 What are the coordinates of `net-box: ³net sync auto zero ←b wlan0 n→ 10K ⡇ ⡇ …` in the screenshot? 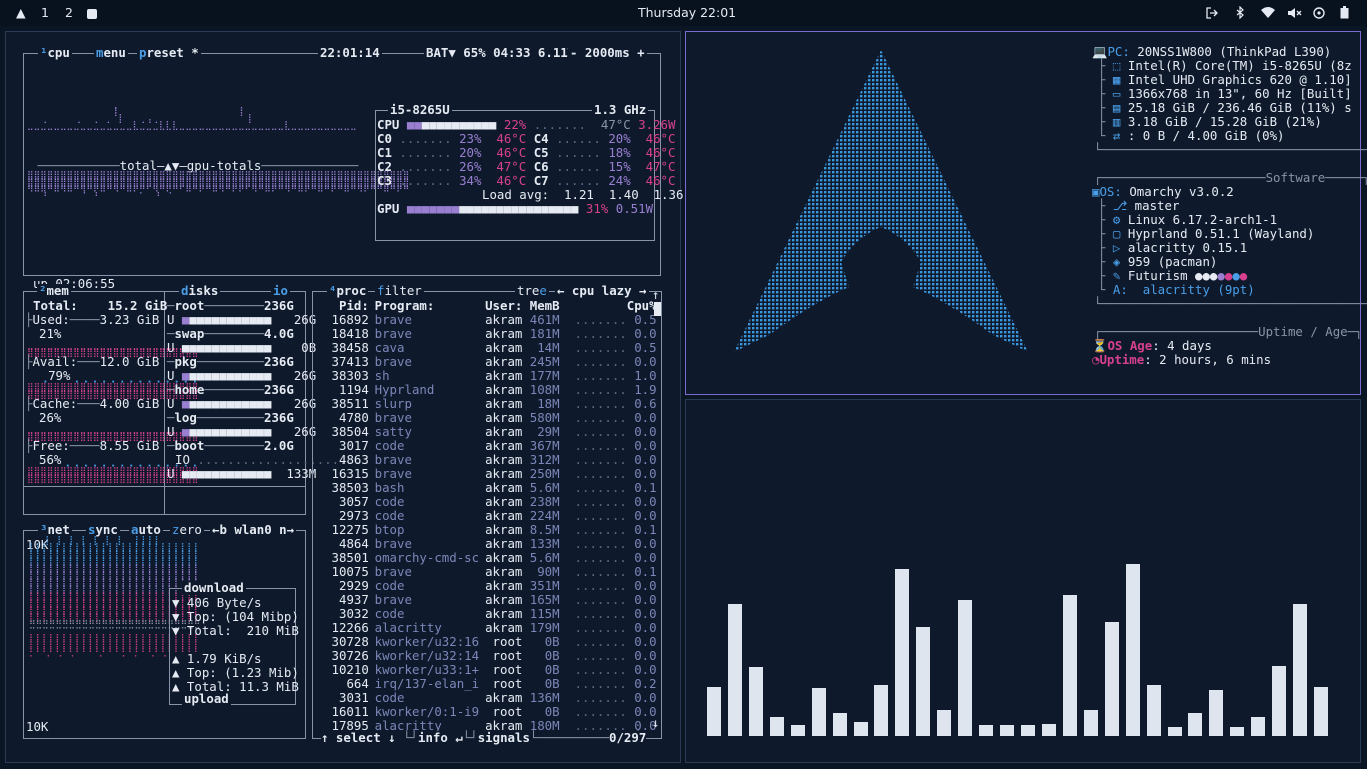 It's located at (164, 631).